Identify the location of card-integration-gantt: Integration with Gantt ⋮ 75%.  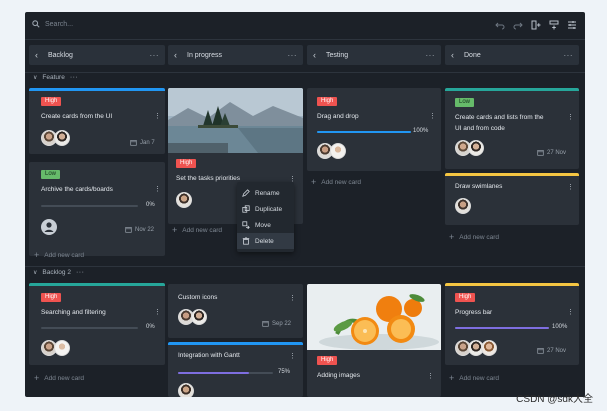
(235, 369).